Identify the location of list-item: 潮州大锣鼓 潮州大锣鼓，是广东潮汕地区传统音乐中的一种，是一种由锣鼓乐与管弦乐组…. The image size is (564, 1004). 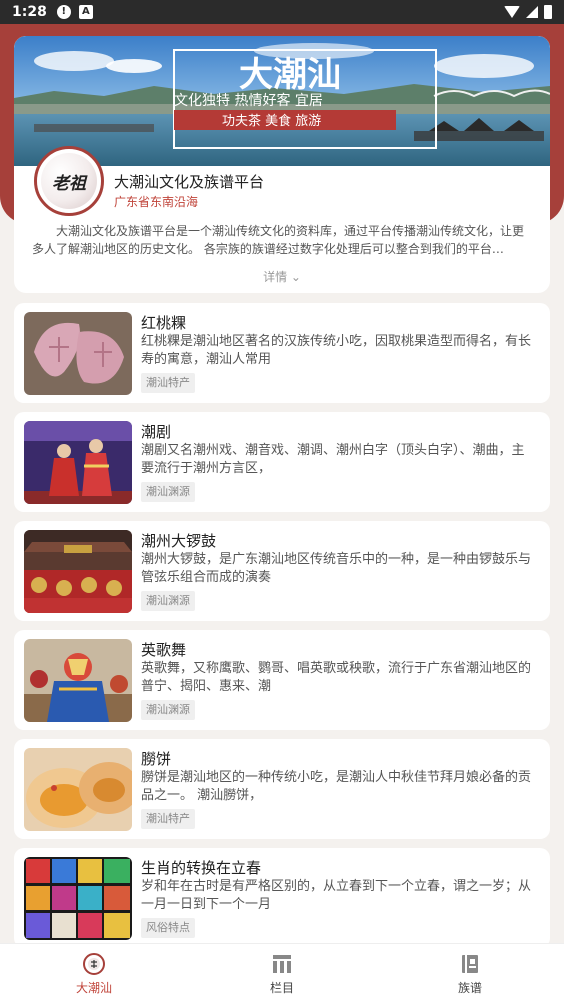
(282, 571).